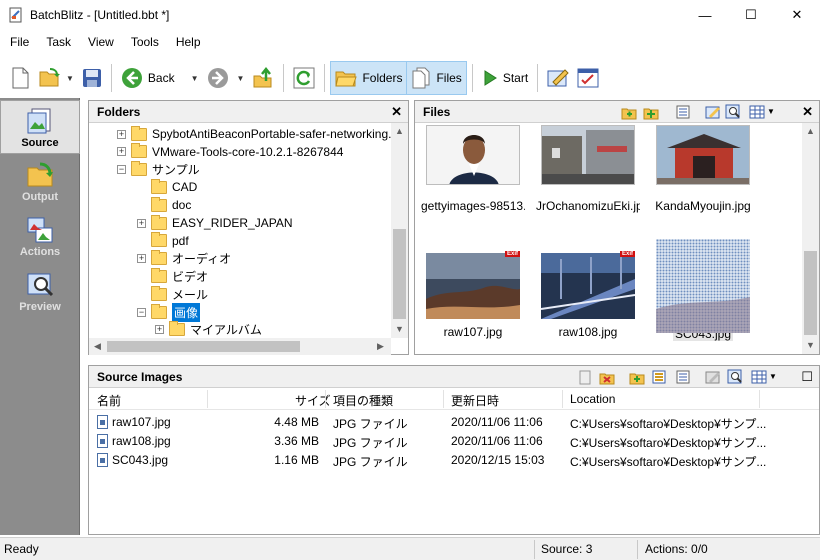 Image resolution: width=820 pixels, height=560 pixels. Describe the element at coordinates (40, 292) in the screenshot. I see `sidebar-item-preview: Preview` at that location.